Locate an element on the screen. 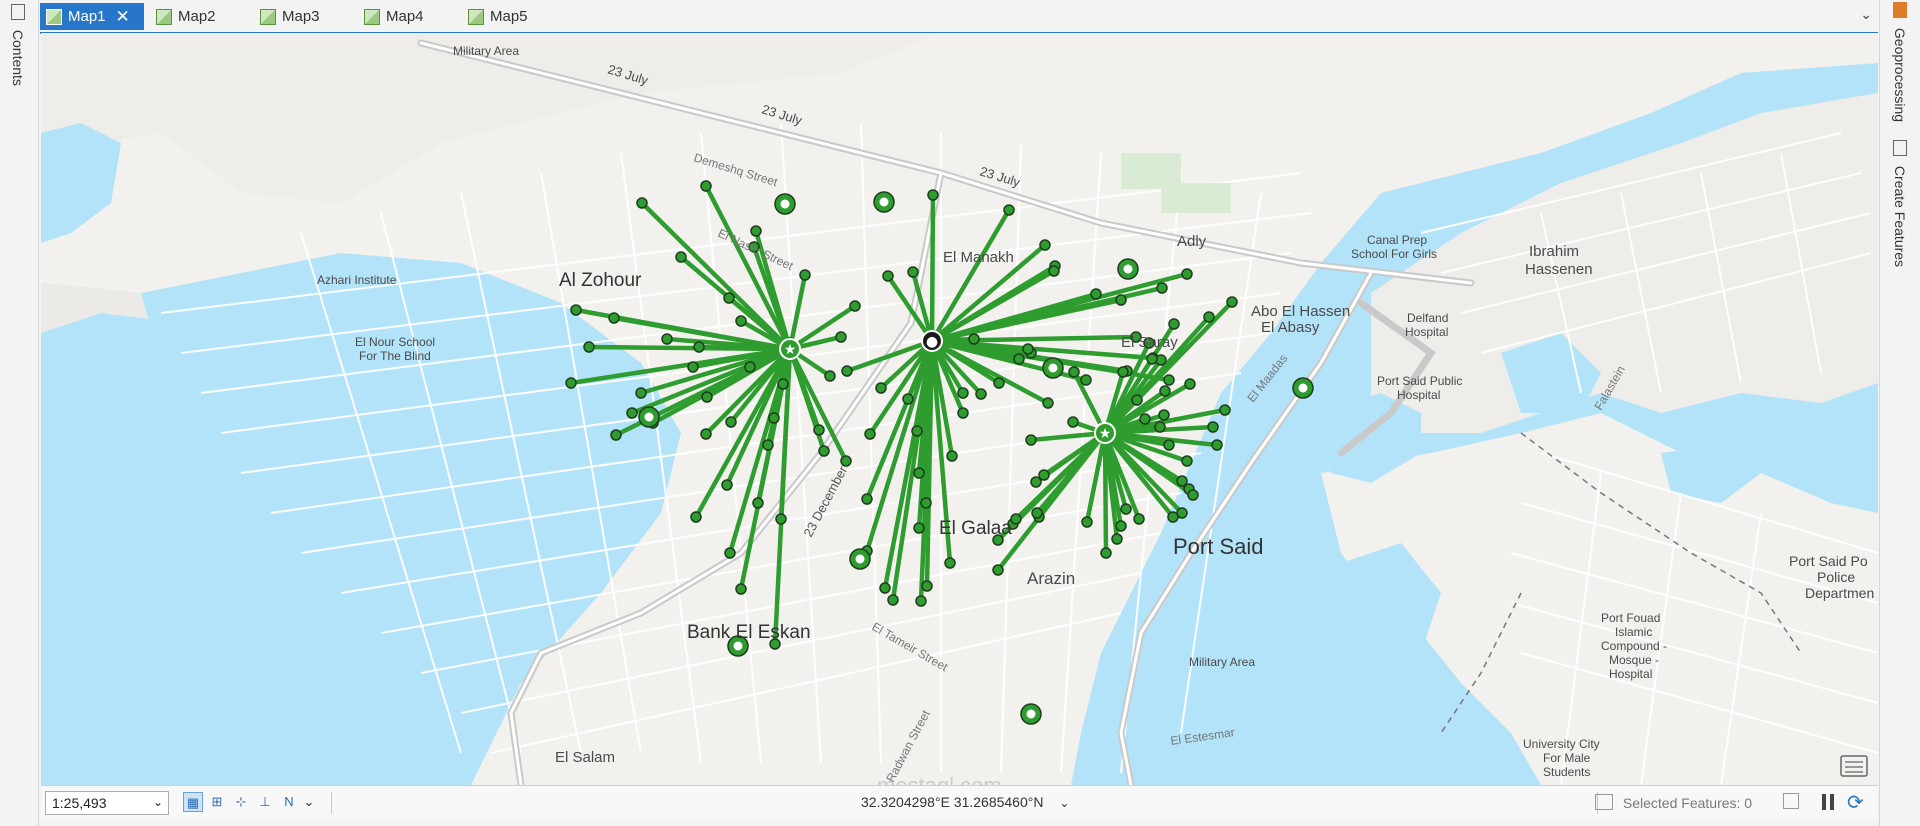  close-icon: ✕ is located at coordinates (123, 16).